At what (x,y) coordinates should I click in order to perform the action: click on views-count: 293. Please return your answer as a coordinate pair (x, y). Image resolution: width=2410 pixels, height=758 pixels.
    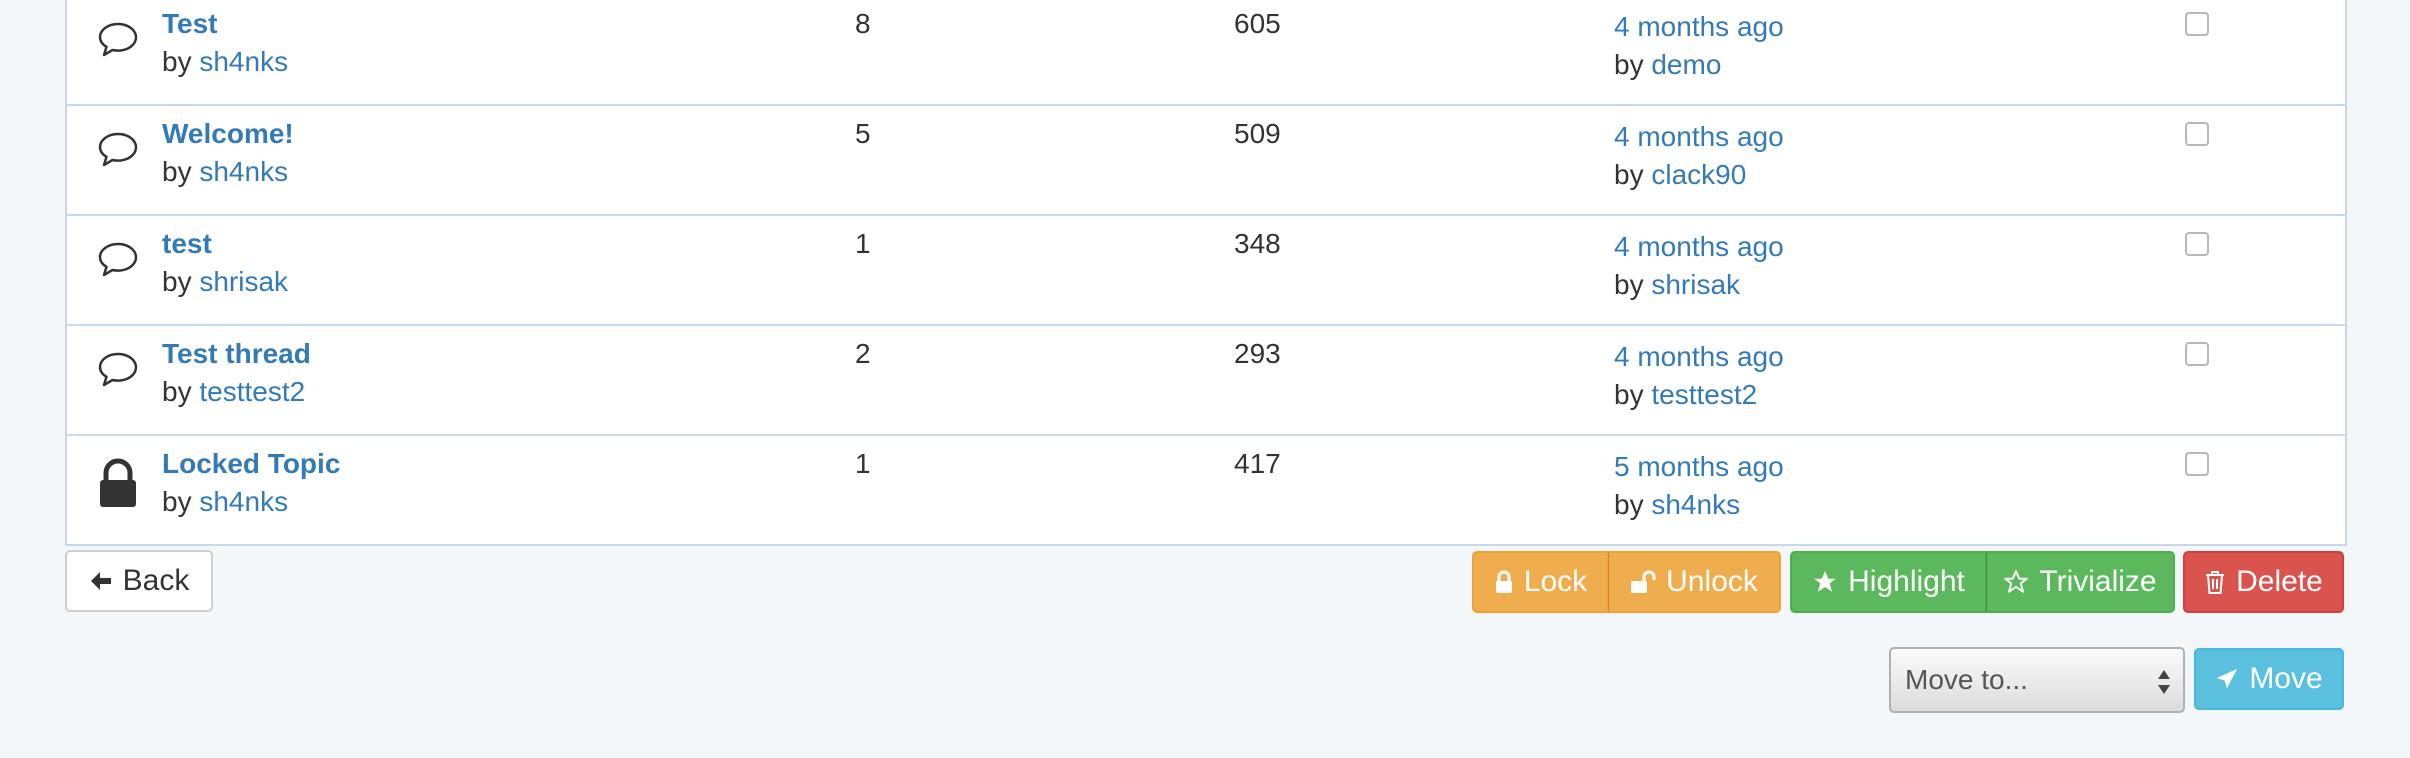
    Looking at the image, I should click on (1257, 353).